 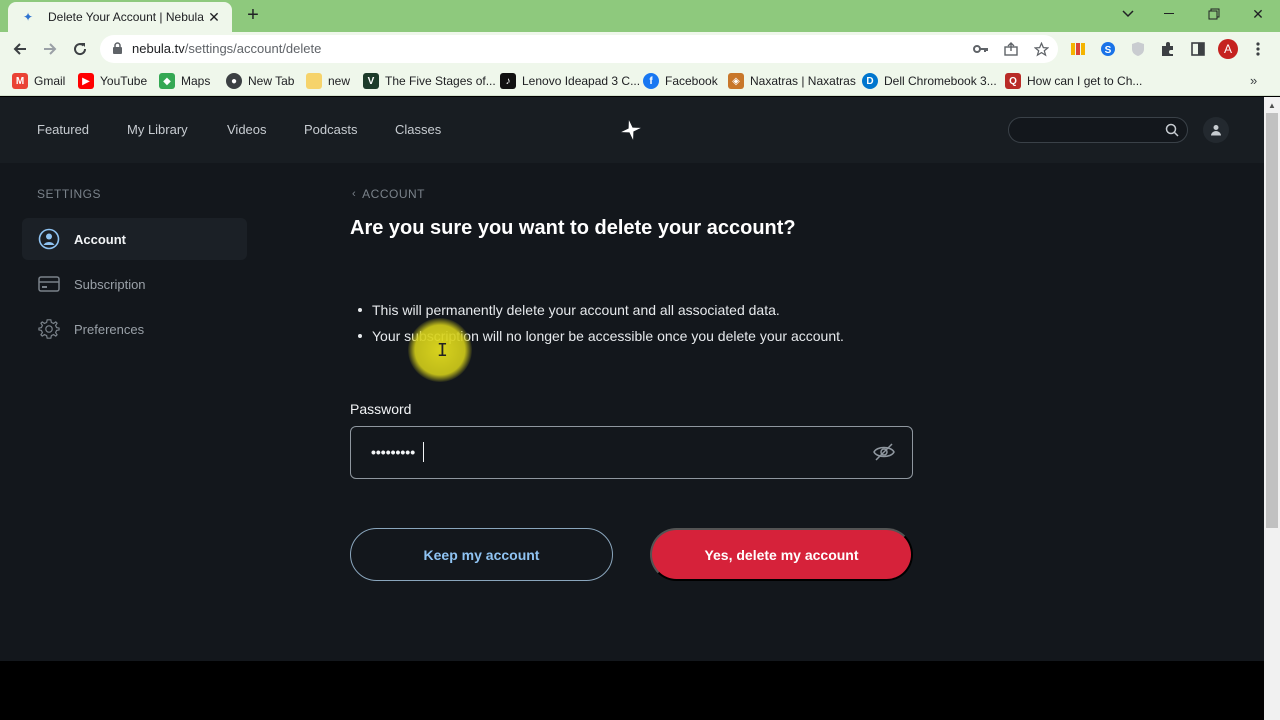 I want to click on lock-icon, so click(x=117, y=51).